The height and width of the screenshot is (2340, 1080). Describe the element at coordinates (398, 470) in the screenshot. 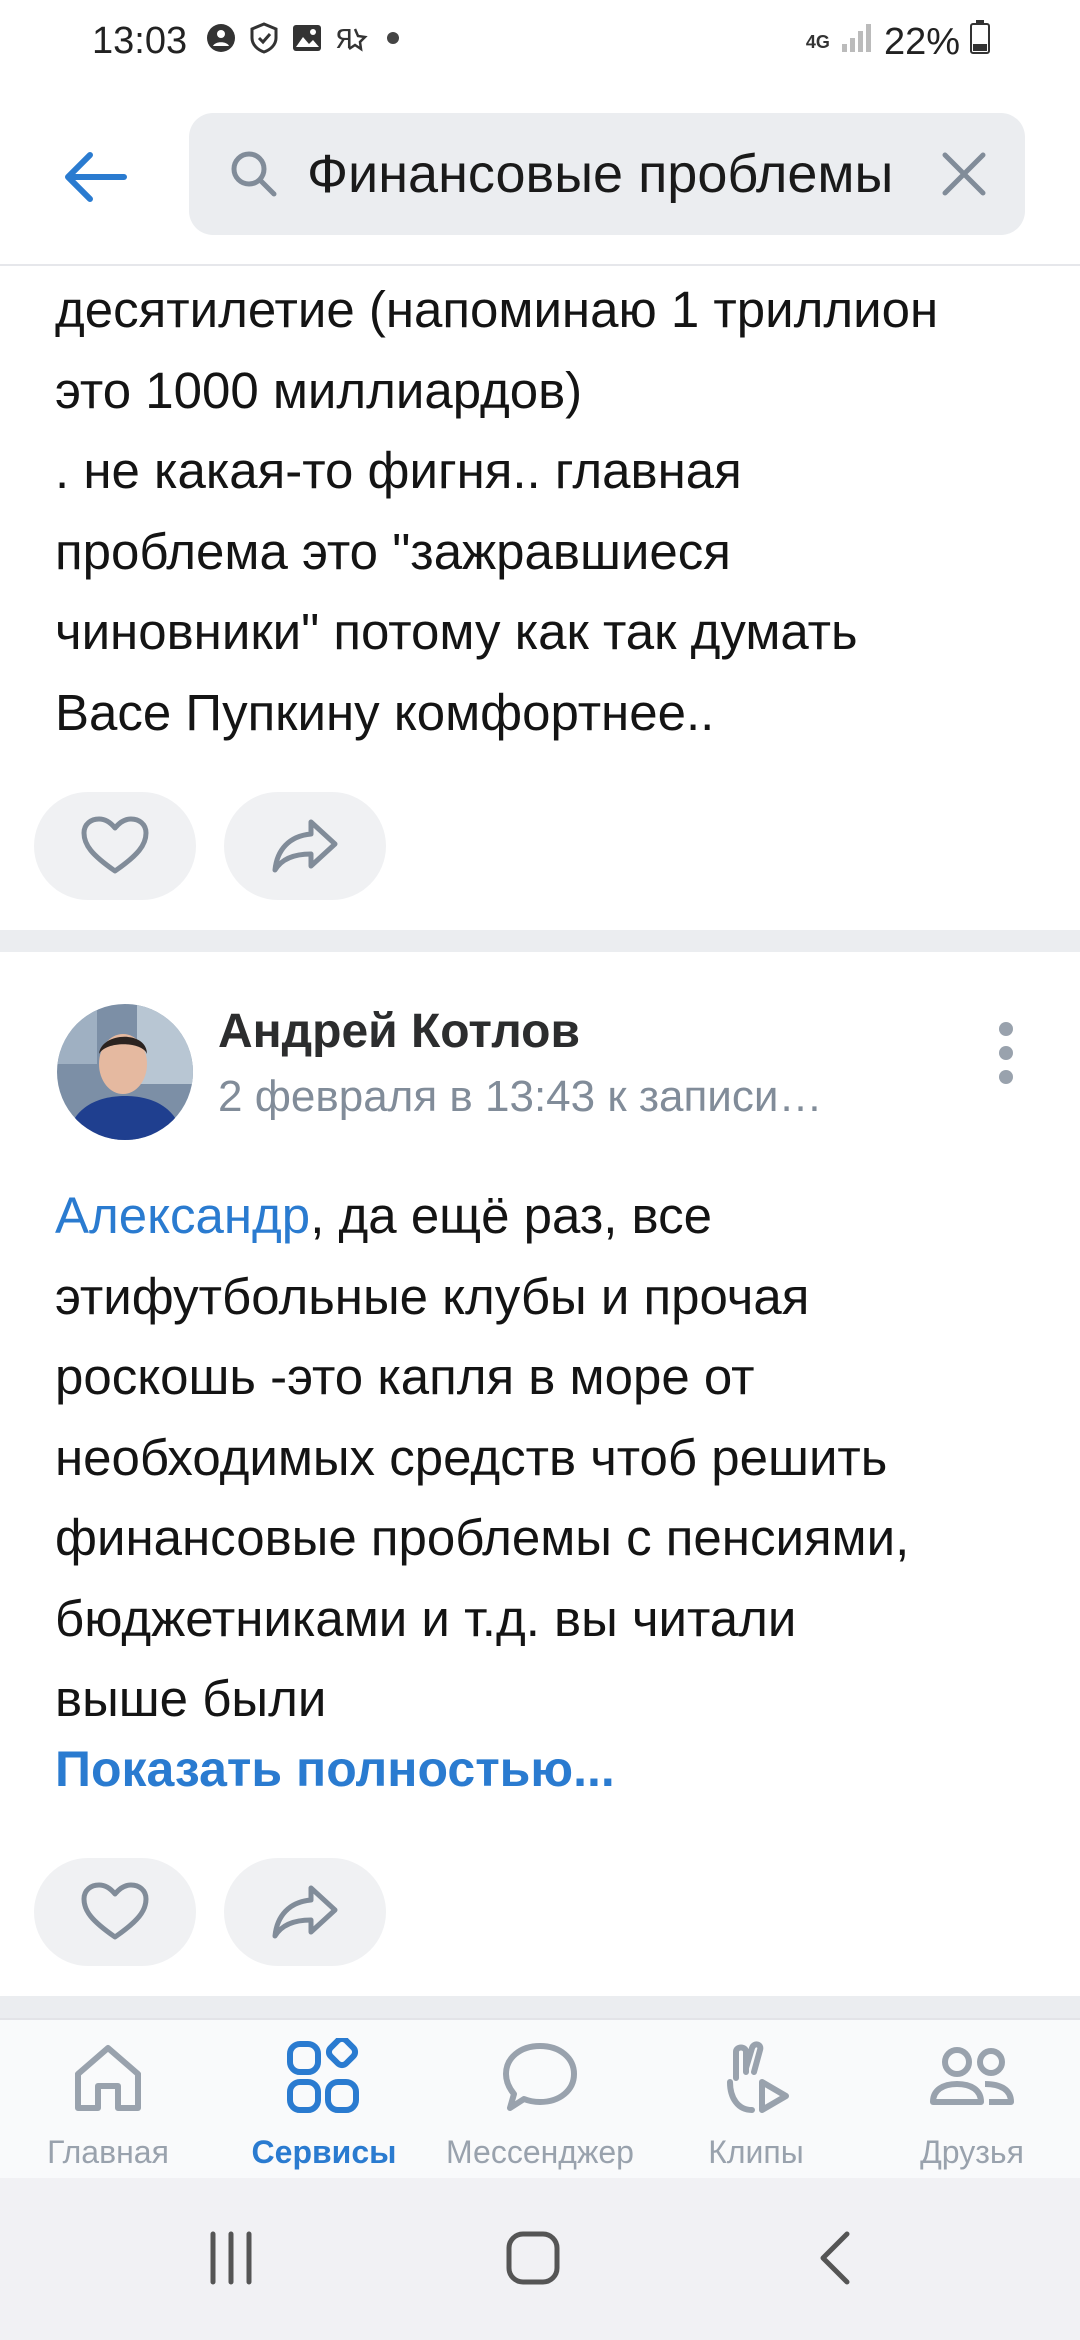

I see `post-1-line: . не какая-то фигня.. главная` at that location.